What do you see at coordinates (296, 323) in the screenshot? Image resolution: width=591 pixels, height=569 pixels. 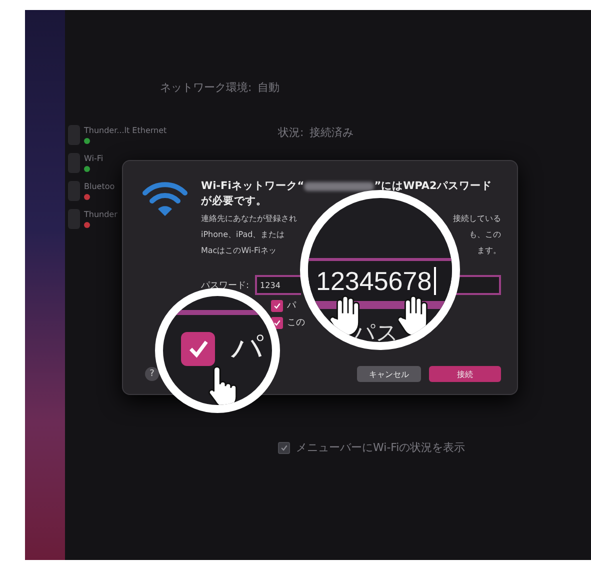 I see `checkbox-label: この` at bounding box center [296, 323].